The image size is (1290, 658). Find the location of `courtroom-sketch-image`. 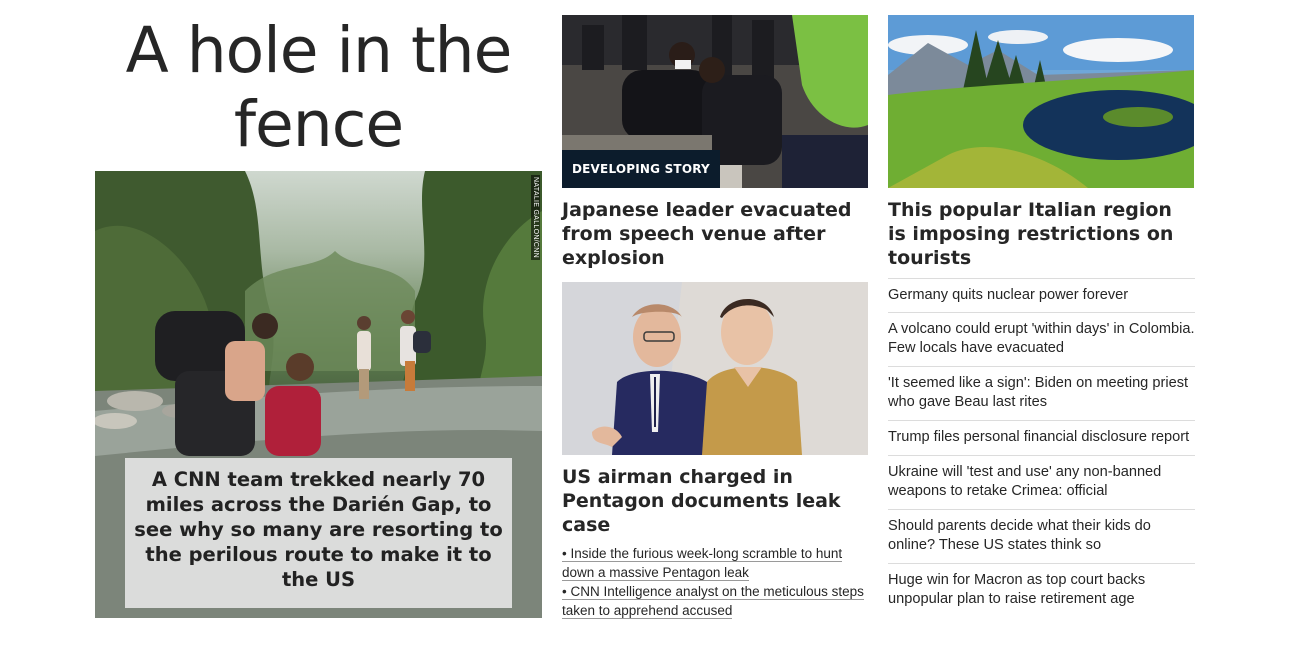

courtroom-sketch-image is located at coordinates (715, 368).